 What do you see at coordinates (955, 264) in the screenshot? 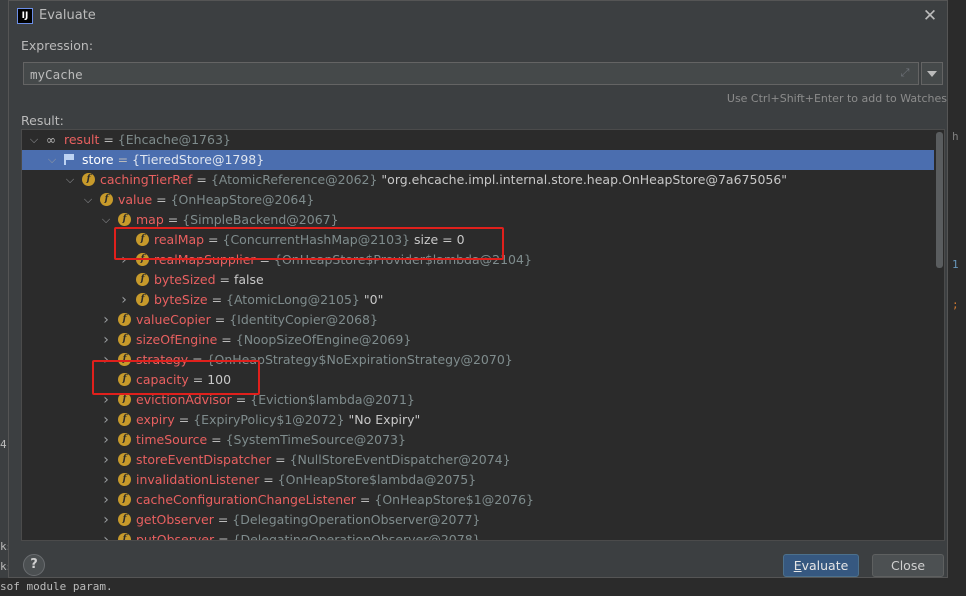
I see `bg-fragment: 1` at bounding box center [955, 264].